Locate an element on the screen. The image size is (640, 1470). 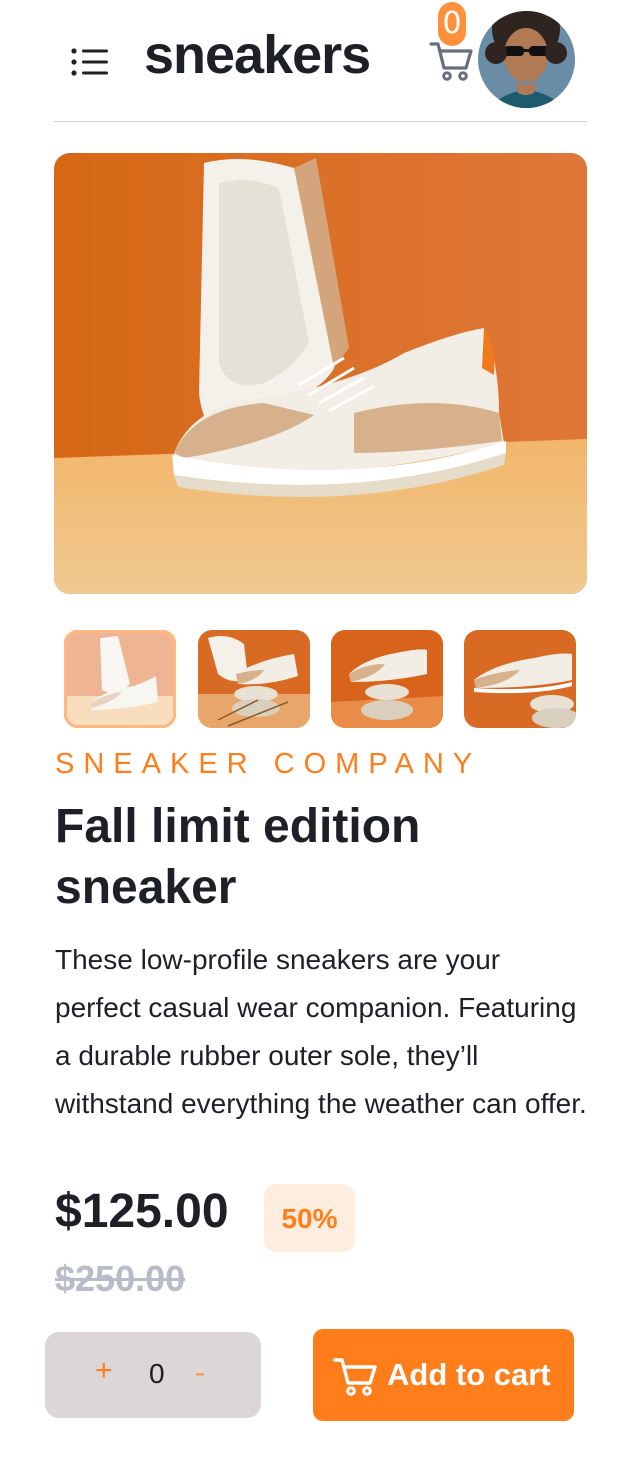
top-nav: sneakers 0 is located at coordinates (320, 61).